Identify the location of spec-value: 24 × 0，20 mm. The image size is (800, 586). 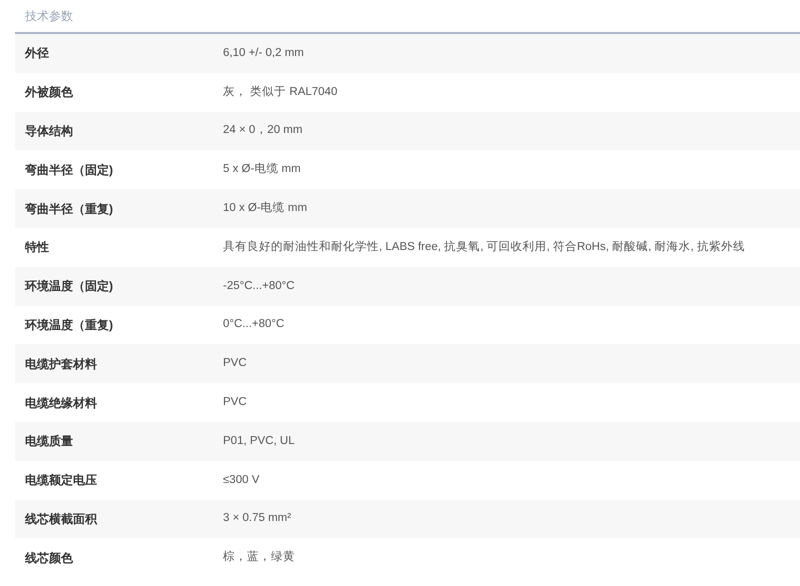
(262, 130).